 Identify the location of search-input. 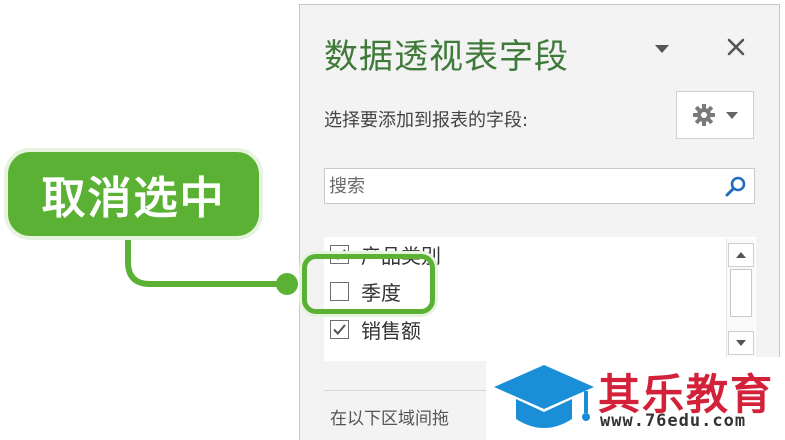
(522, 186).